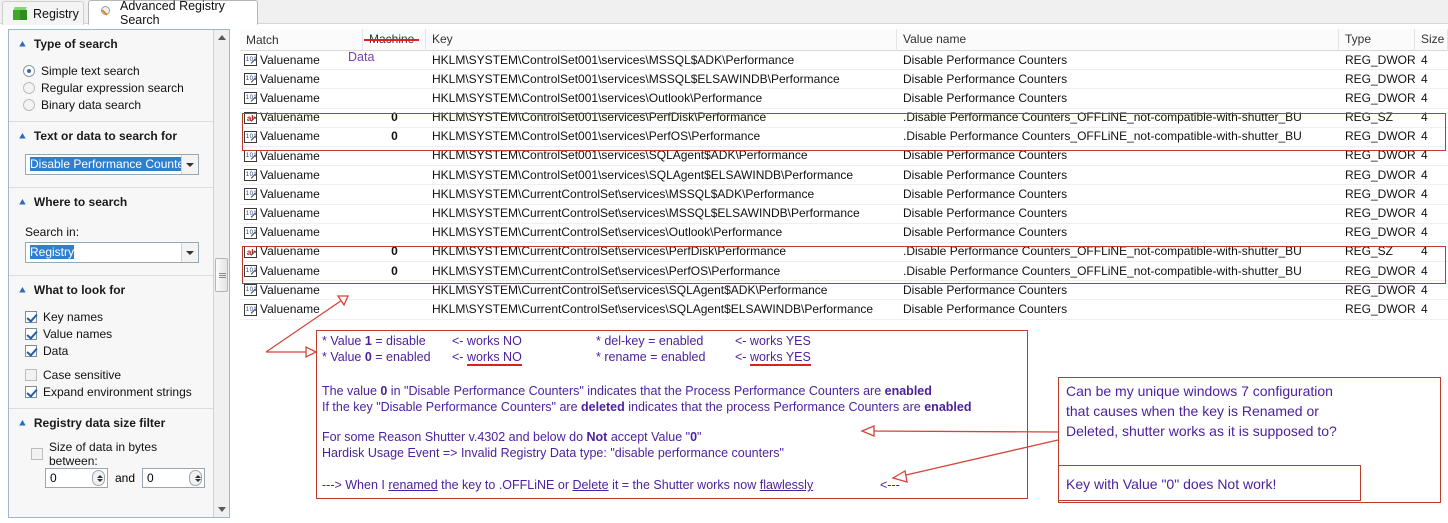  I want to click on checkbox-expand-environment-strings: Expand environment strings, so click(115, 391).